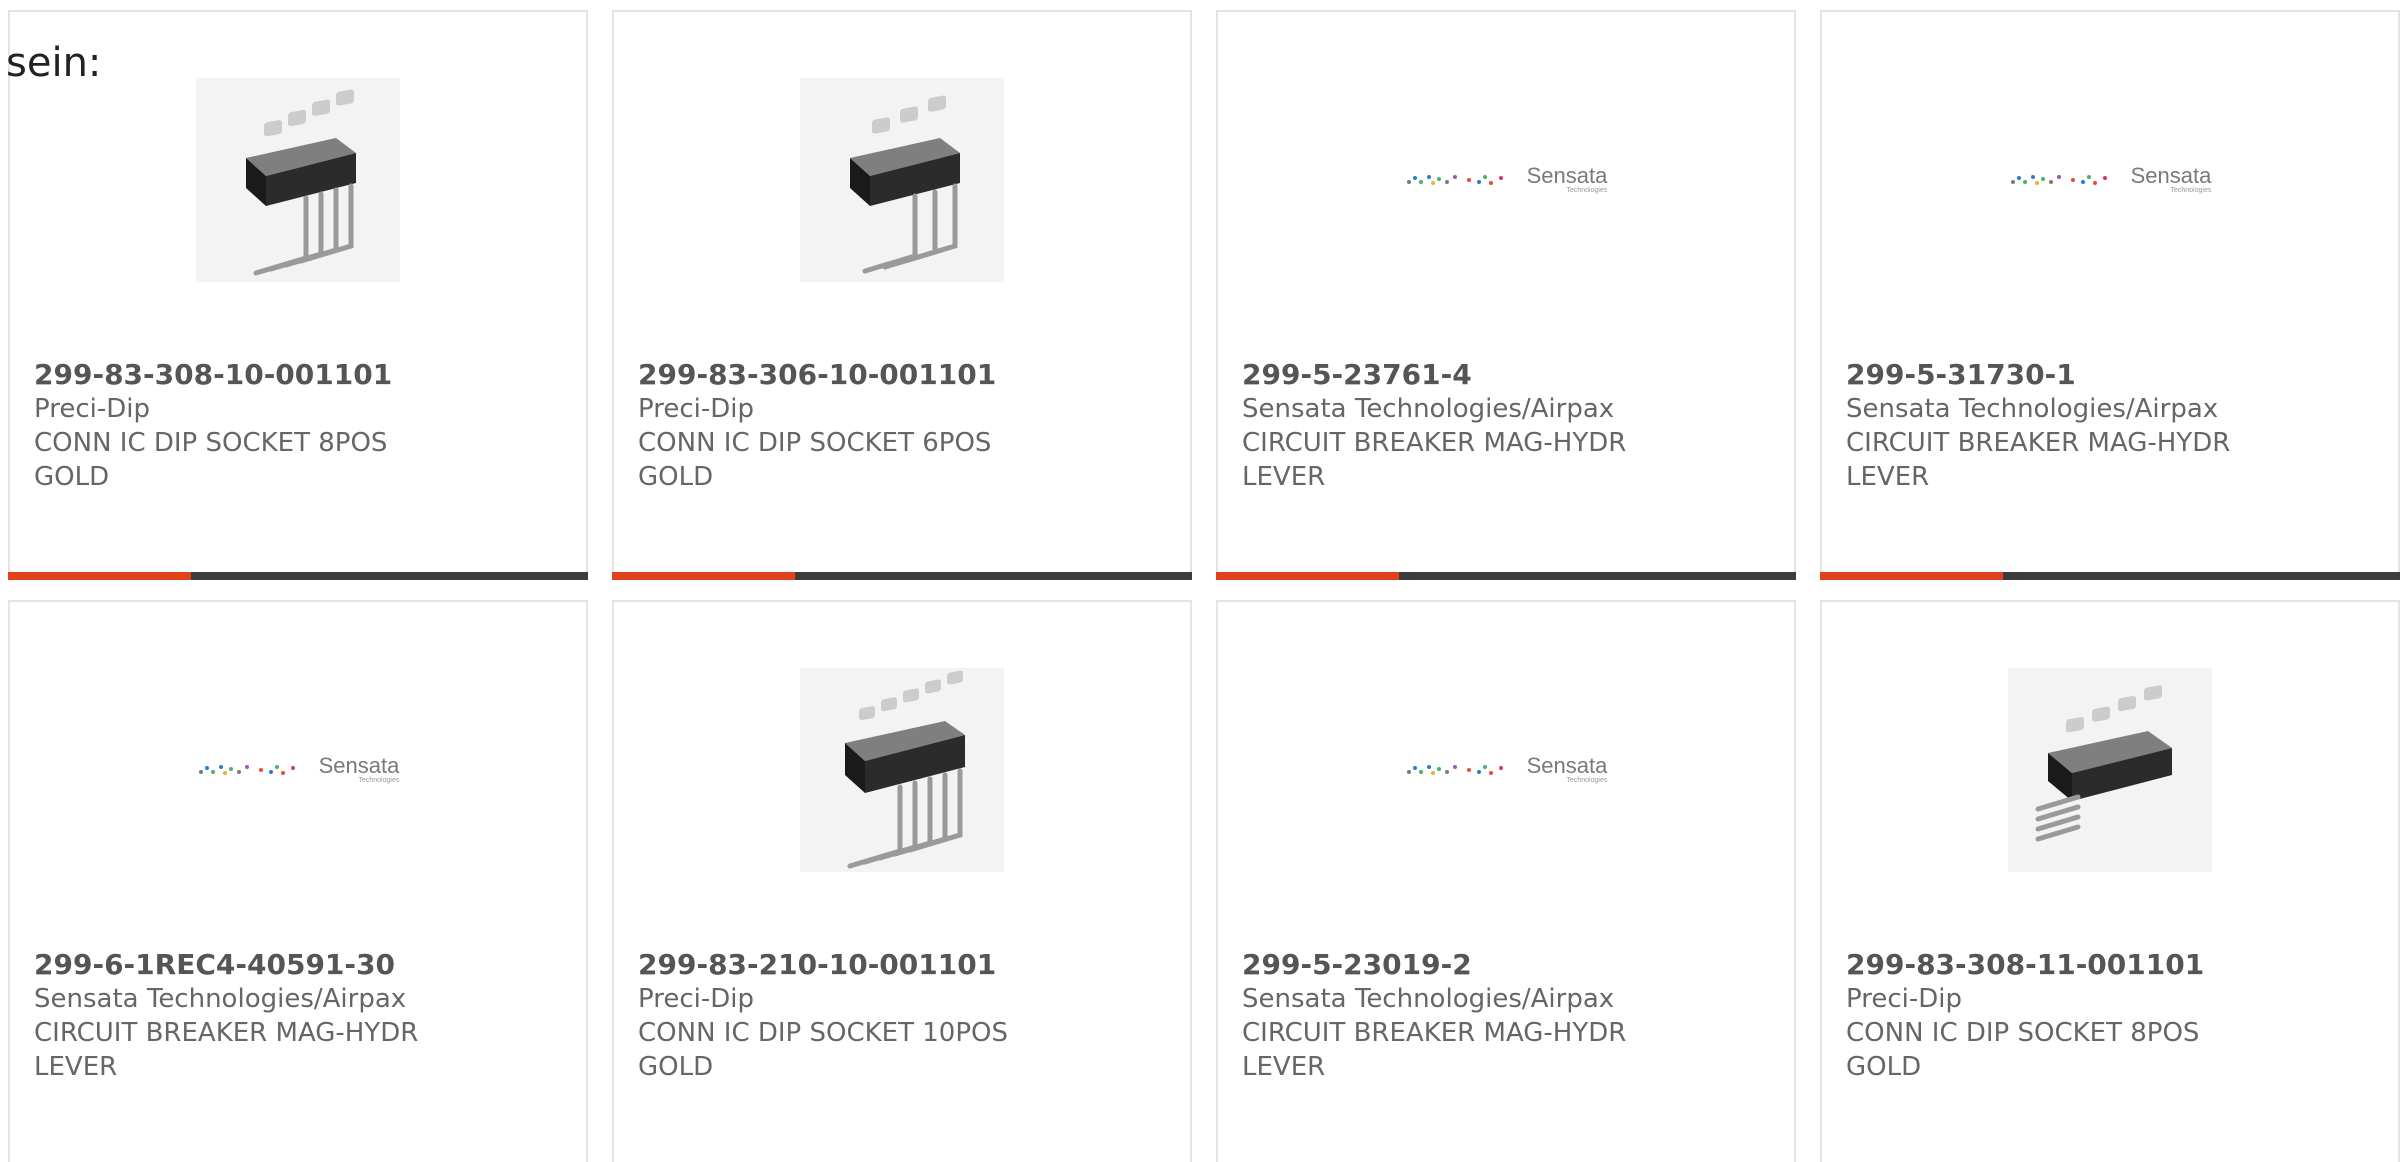 The height and width of the screenshot is (1162, 2400). Describe the element at coordinates (1442, 965) in the screenshot. I see `part-number-link: 299-5-23019-2` at that location.